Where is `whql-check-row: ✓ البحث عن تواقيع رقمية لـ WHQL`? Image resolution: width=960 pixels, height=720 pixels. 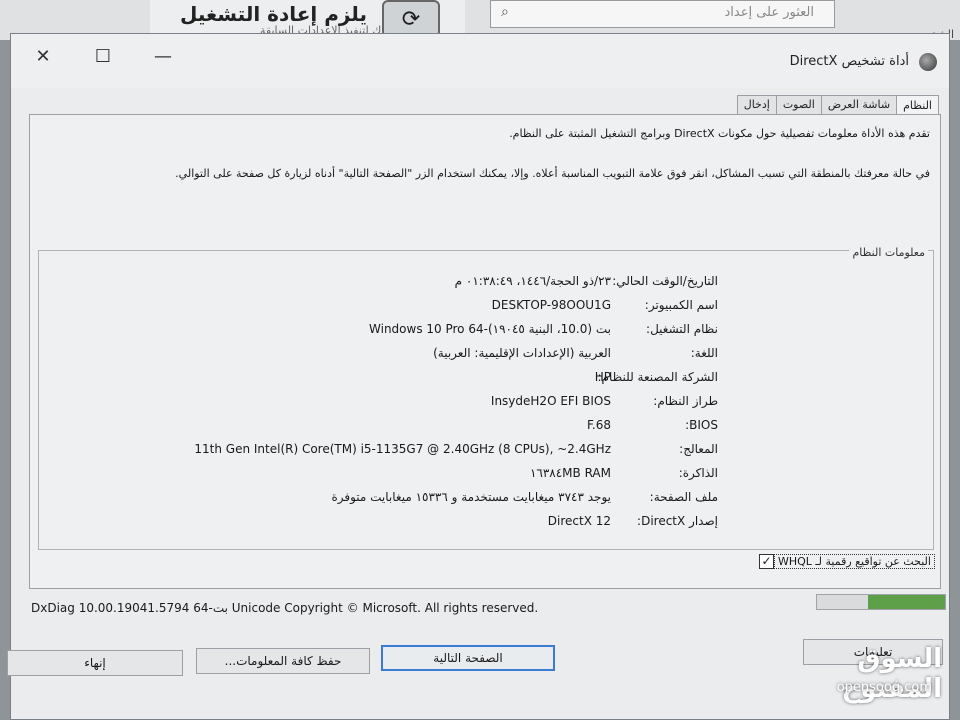 whql-check-row: ✓ البحث عن تواقيع رقمية لـ WHQL is located at coordinates (844, 561).